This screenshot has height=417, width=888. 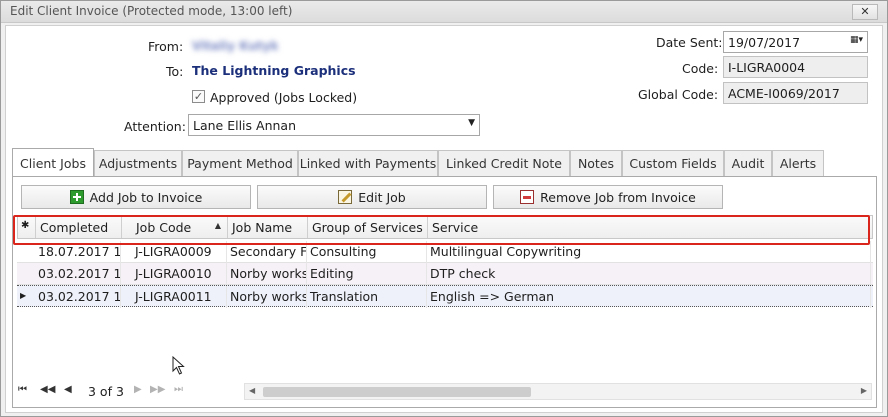 I want to click on add-job-button: Add Job to Invoice, so click(x=136, y=197).